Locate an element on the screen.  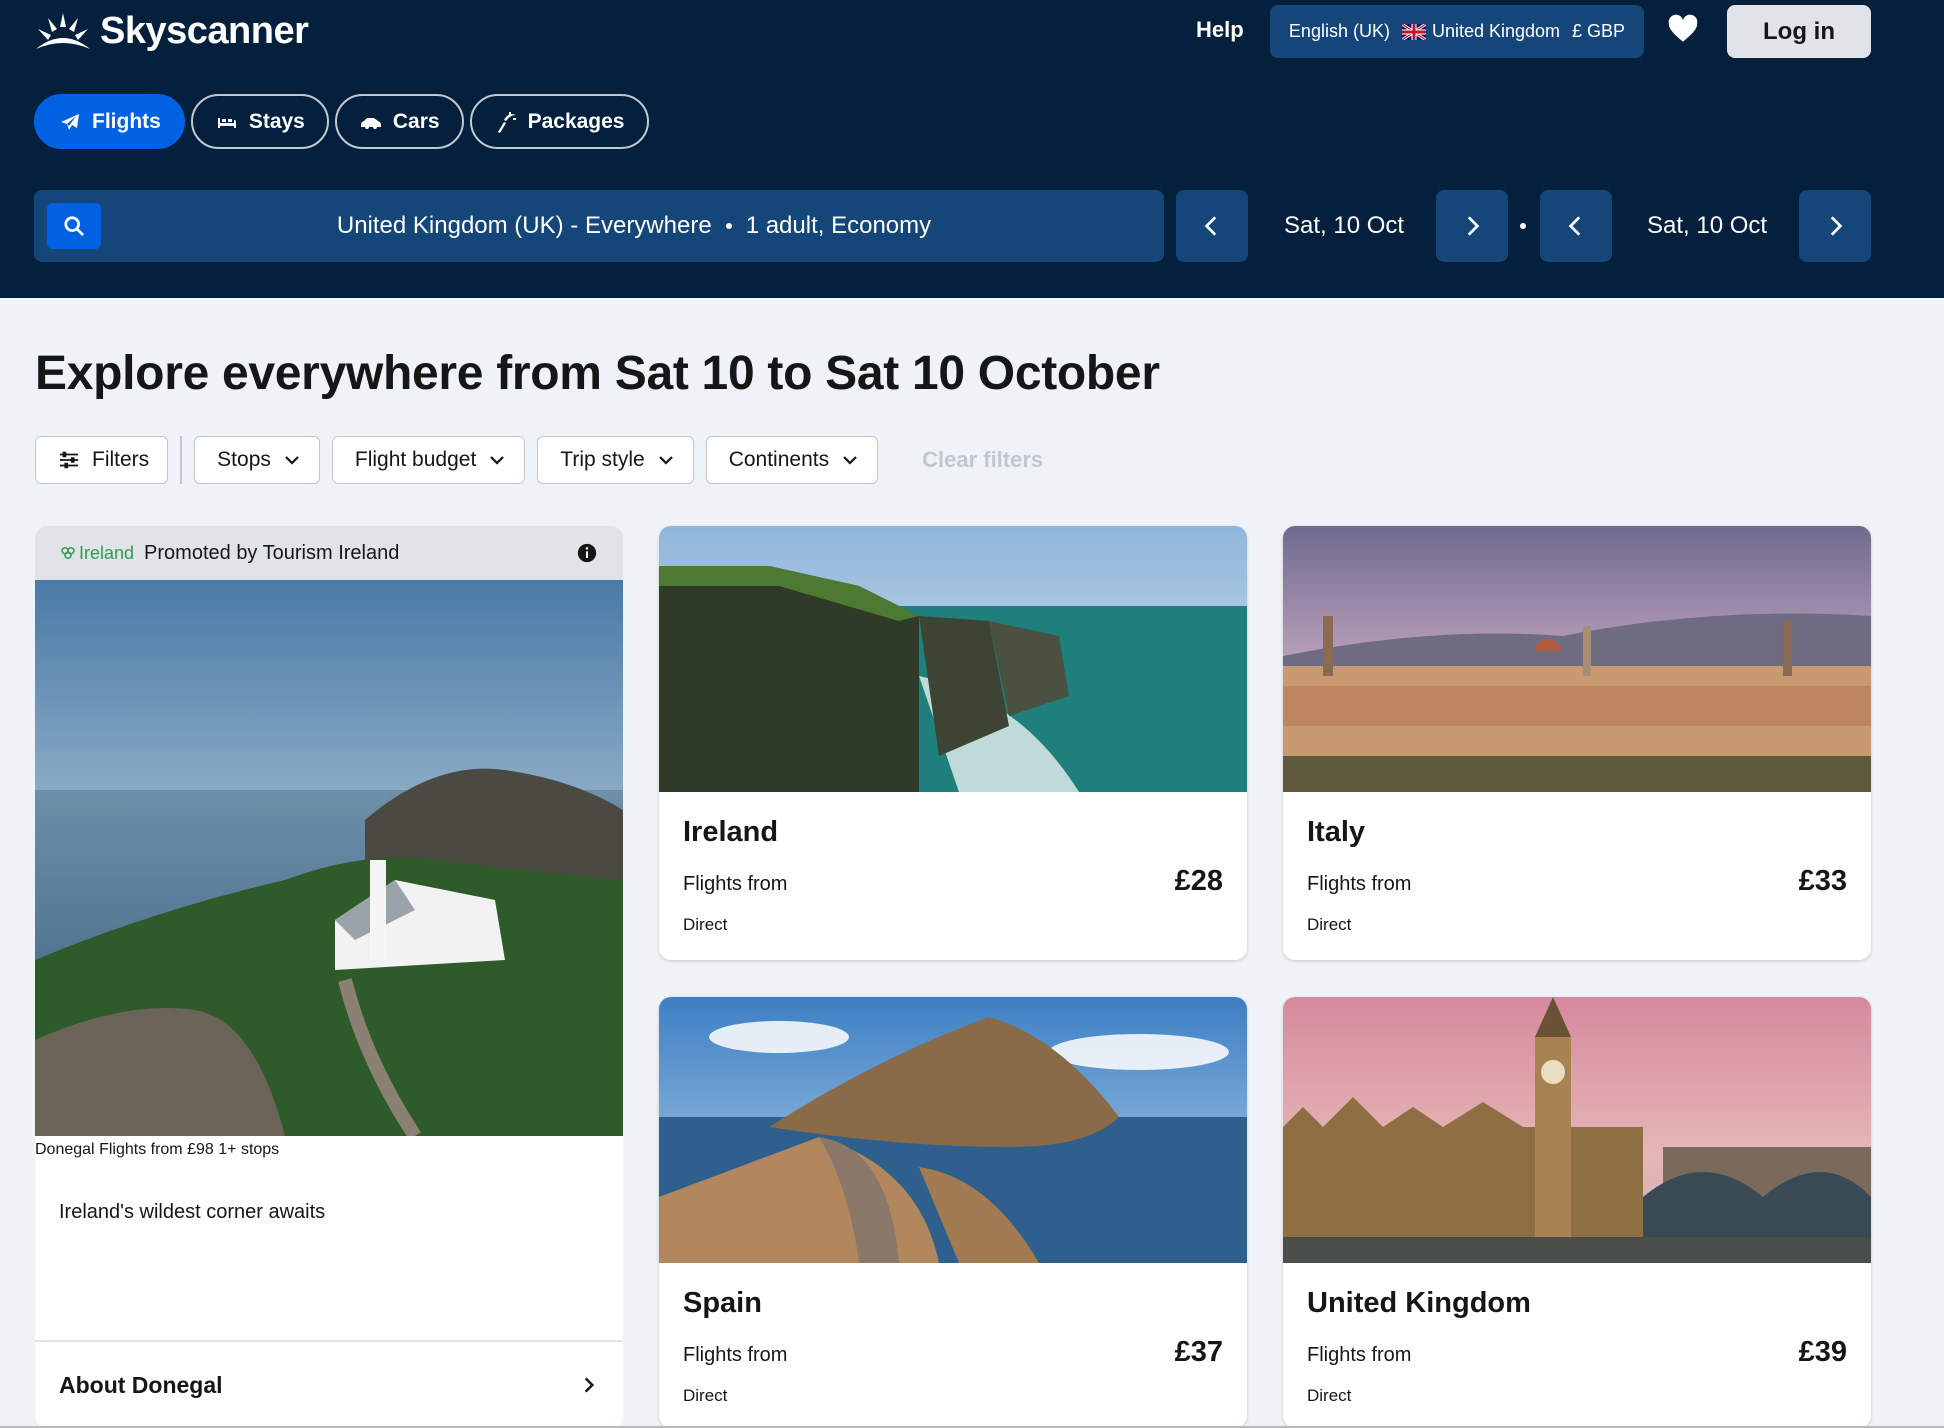
italy-florence-image is located at coordinates (1577, 659).